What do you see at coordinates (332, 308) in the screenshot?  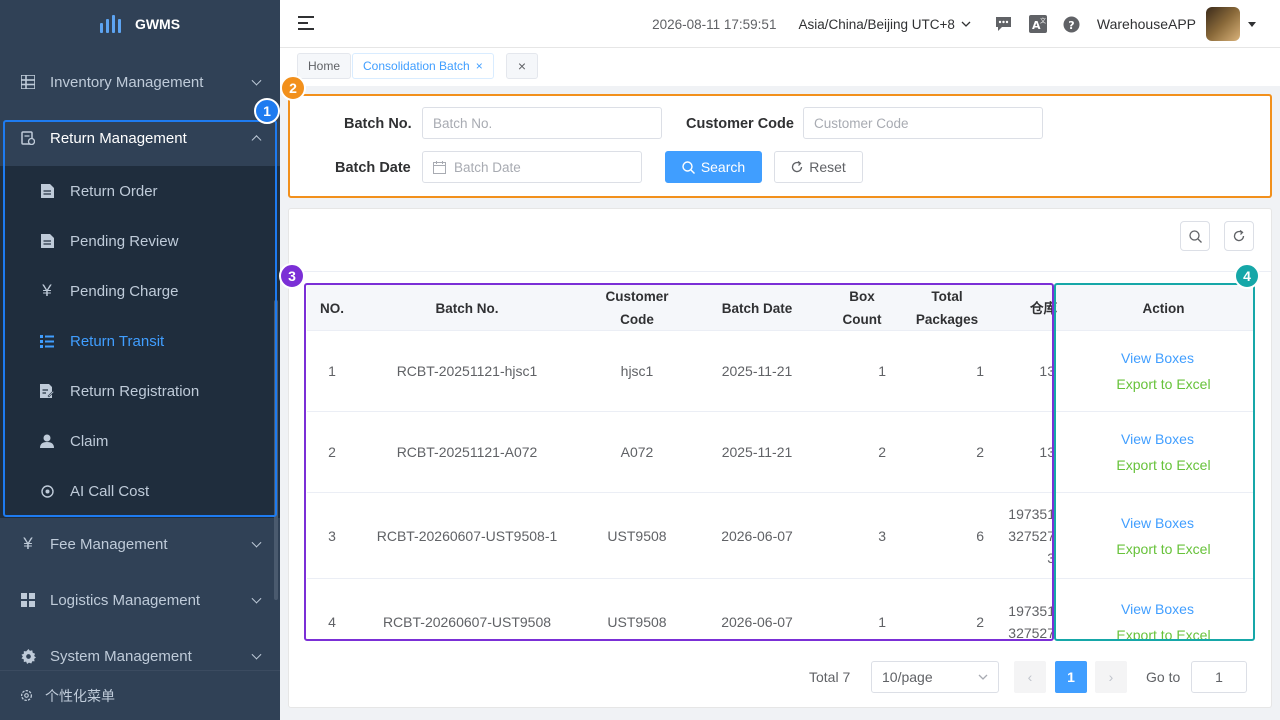 I see `column-header: NO.` at bounding box center [332, 308].